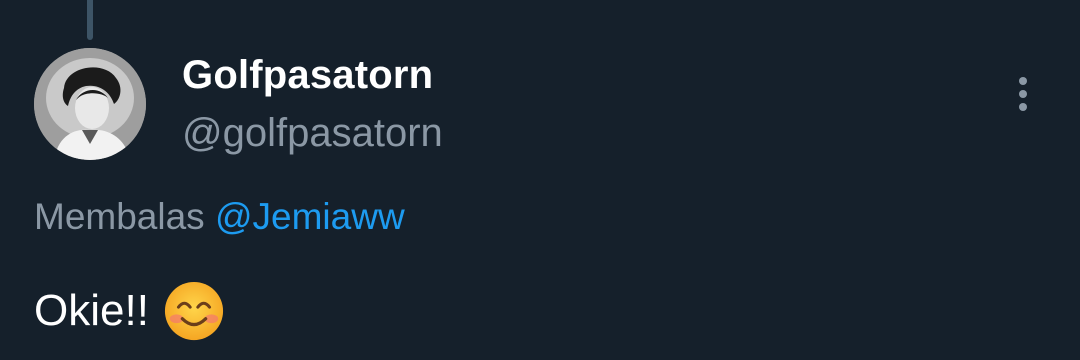 This screenshot has height=360, width=1080. What do you see at coordinates (90, 104) in the screenshot?
I see `avatar` at bounding box center [90, 104].